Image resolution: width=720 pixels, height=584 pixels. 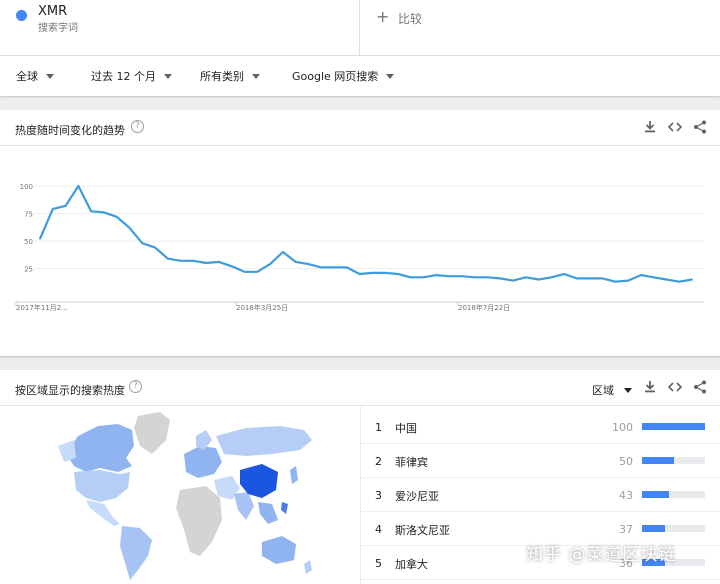 I want to click on region-name: 菲律宾, so click(x=411, y=462).